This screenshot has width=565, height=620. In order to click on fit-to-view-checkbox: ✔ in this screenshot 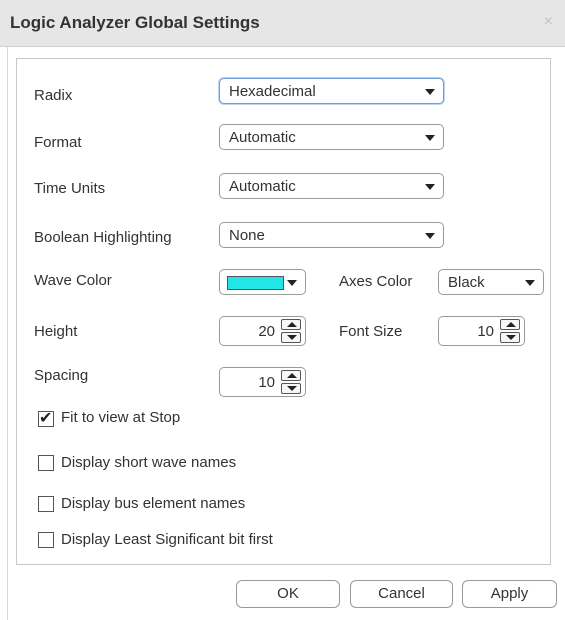, I will do `click(46, 418)`.